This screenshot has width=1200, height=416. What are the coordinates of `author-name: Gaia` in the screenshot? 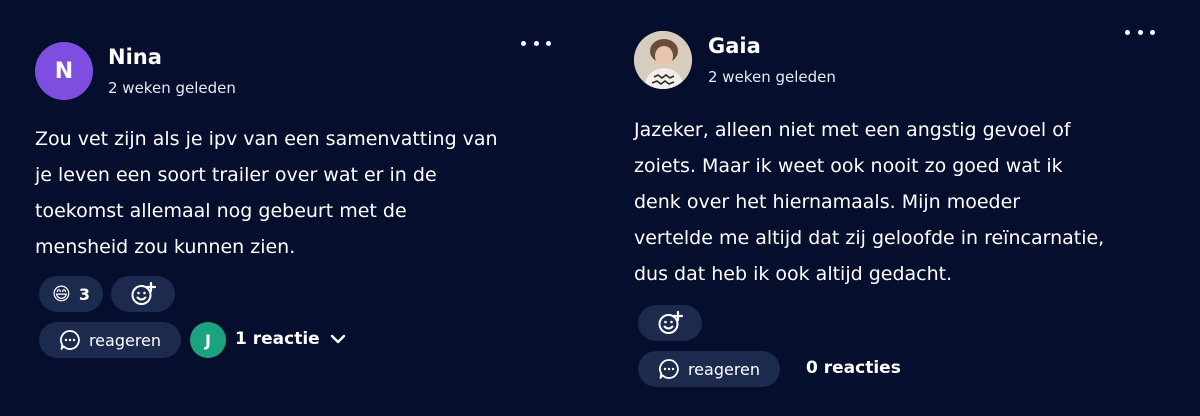 It's located at (734, 46).